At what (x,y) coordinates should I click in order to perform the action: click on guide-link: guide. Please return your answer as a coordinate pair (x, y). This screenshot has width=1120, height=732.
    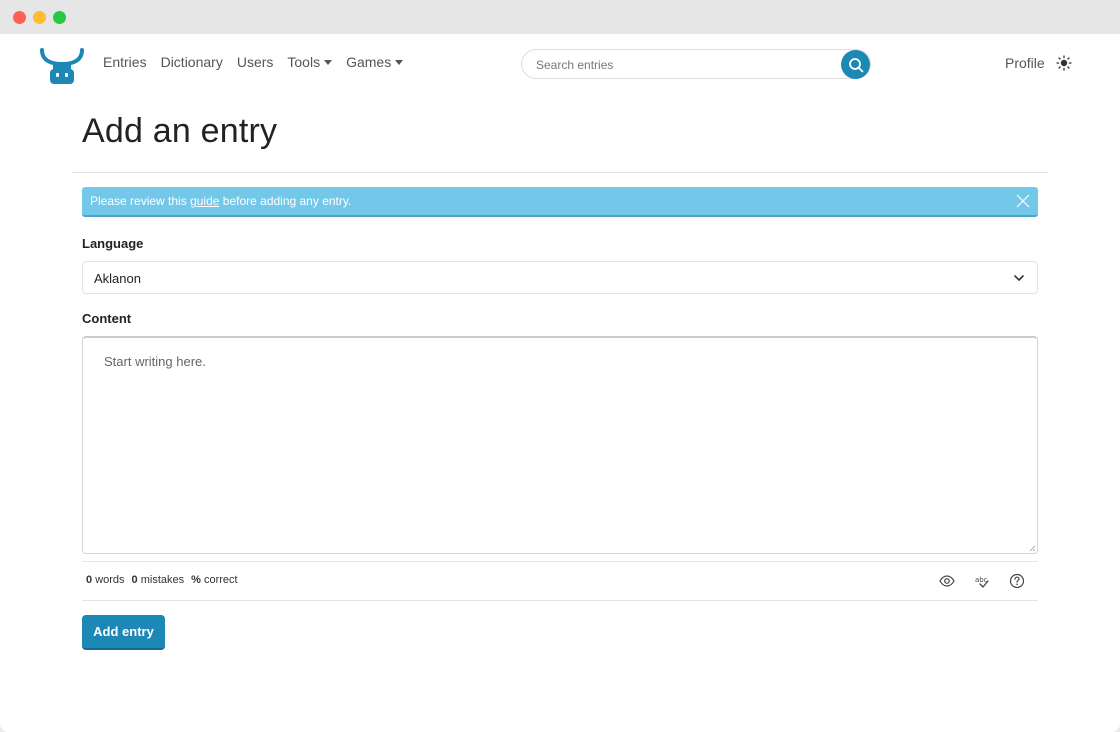
    Looking at the image, I should click on (204, 201).